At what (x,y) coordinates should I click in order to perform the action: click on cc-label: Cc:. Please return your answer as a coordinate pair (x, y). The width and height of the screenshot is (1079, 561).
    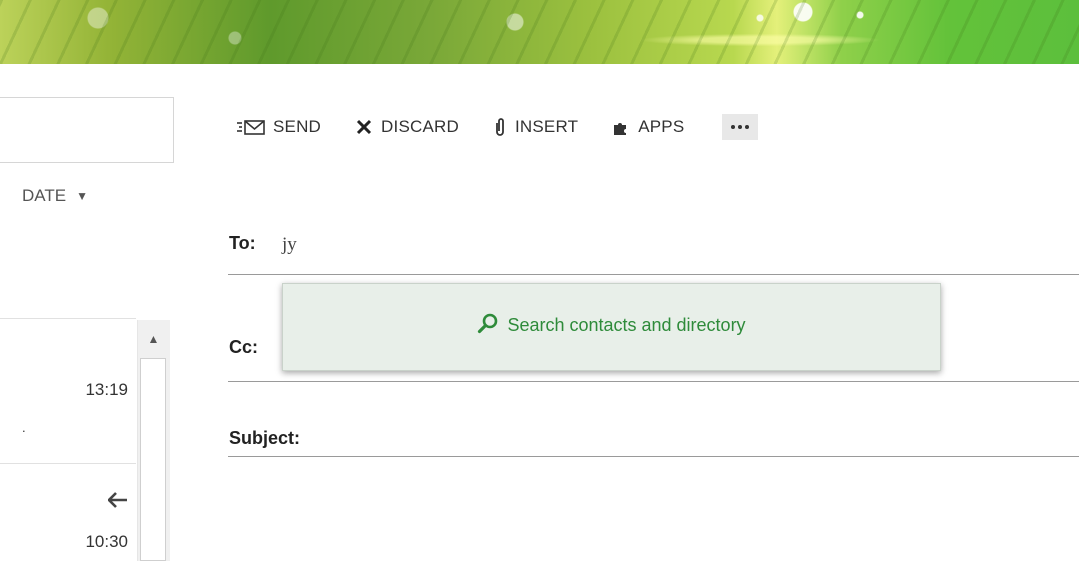
    Looking at the image, I should click on (244, 347).